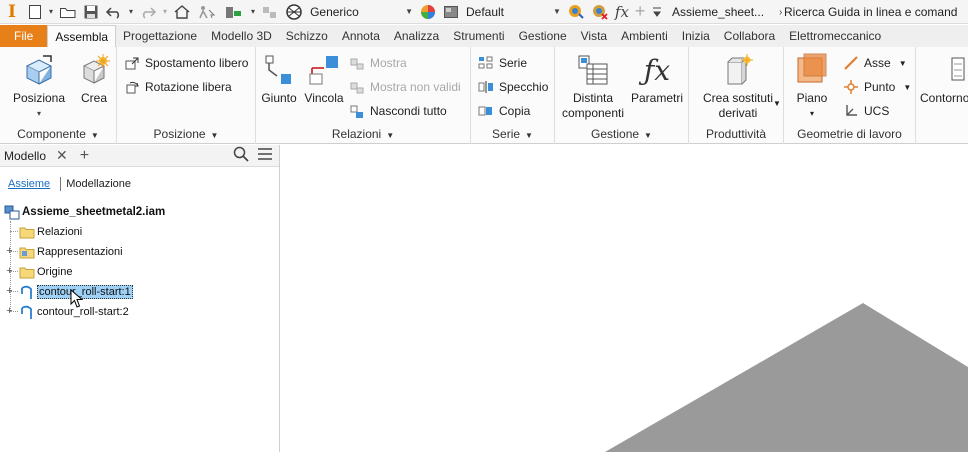  I want to click on mirror-icon, so click(486, 87).